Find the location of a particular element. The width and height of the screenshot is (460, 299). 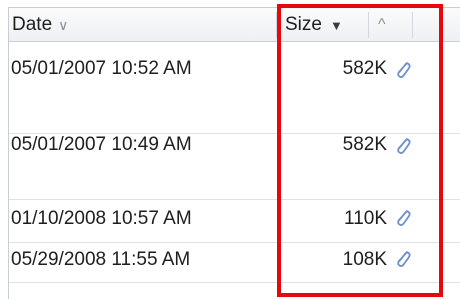

row-date: 01/10/2008 10:57 AM is located at coordinates (101, 218).